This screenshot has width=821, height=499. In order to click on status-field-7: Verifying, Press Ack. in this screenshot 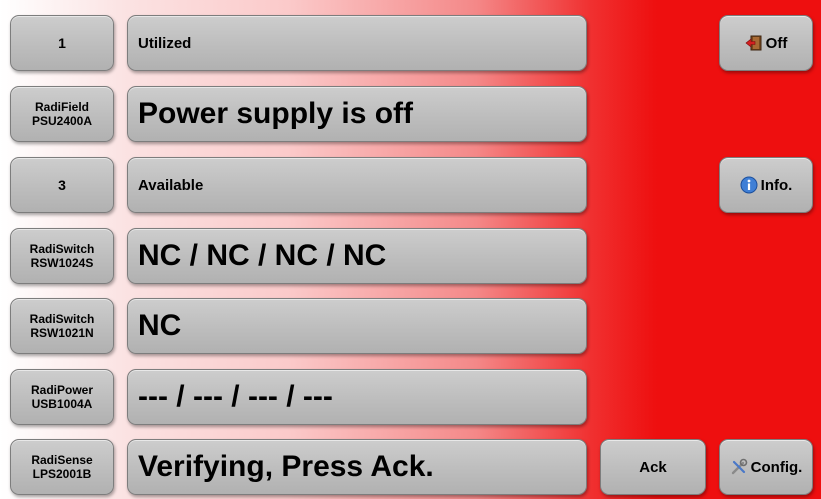, I will do `click(357, 467)`.